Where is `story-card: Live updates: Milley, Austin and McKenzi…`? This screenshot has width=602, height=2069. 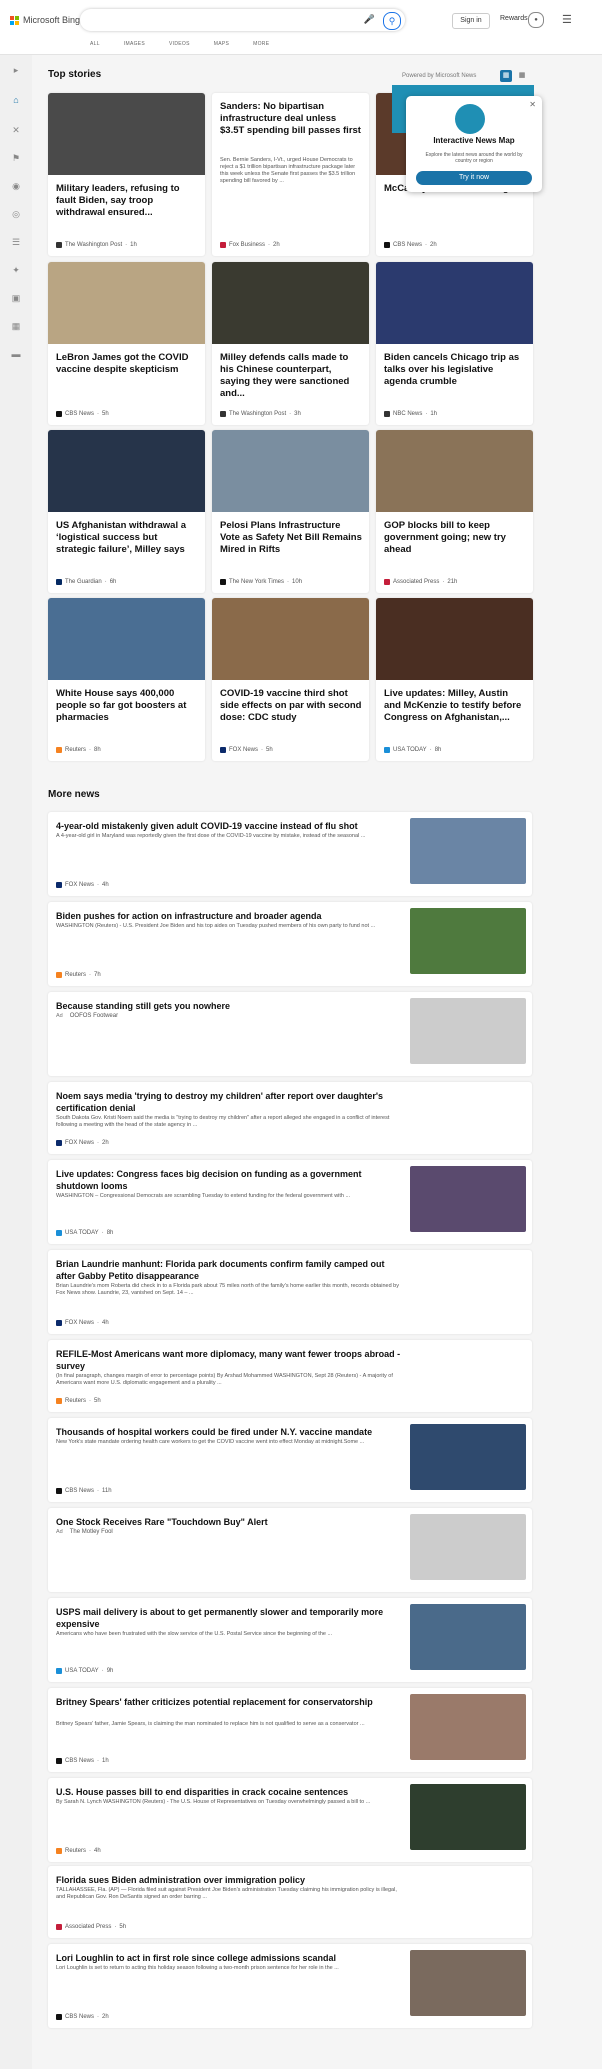
story-card: Live updates: Milley, Austin and McKenzi… is located at coordinates (454, 679).